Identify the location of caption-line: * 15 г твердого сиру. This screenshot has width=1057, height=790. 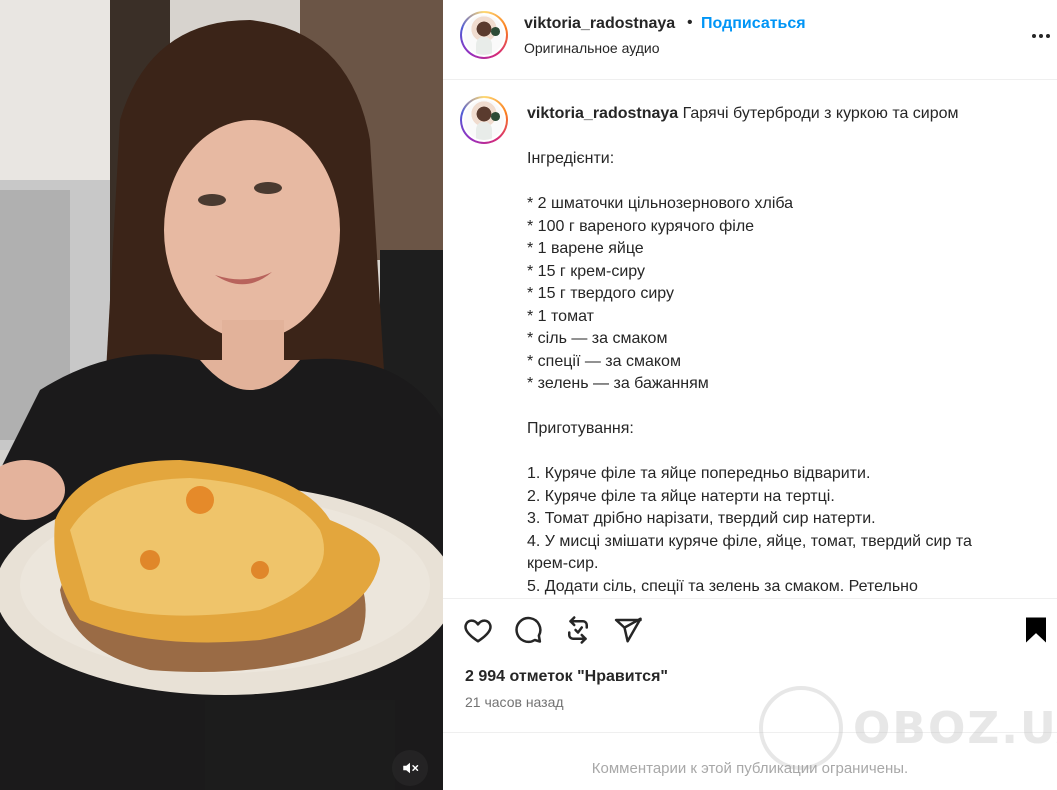
(600, 293).